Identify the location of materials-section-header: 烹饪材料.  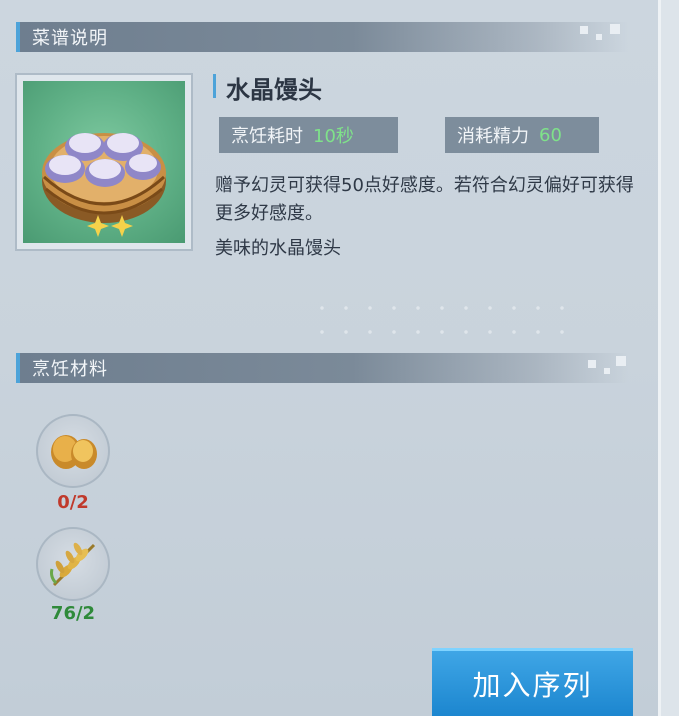
(322, 368).